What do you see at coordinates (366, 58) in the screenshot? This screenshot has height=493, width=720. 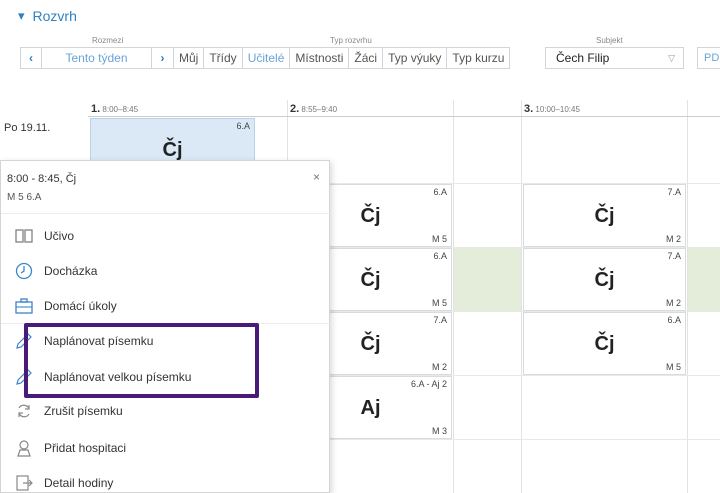 I see `type-students: Žáci` at bounding box center [366, 58].